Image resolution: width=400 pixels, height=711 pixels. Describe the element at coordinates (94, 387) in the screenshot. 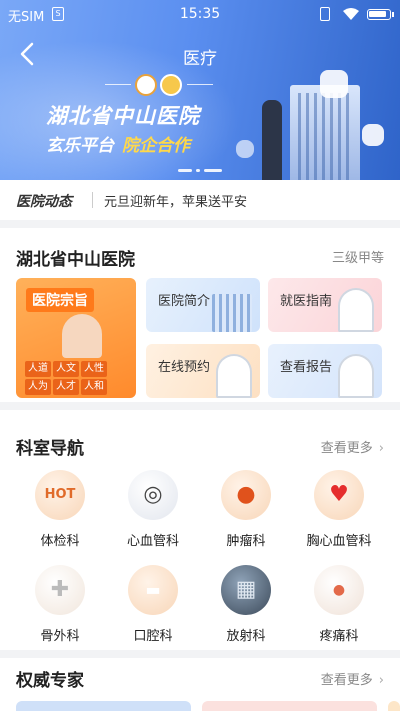

I see `tag: 人和` at that location.